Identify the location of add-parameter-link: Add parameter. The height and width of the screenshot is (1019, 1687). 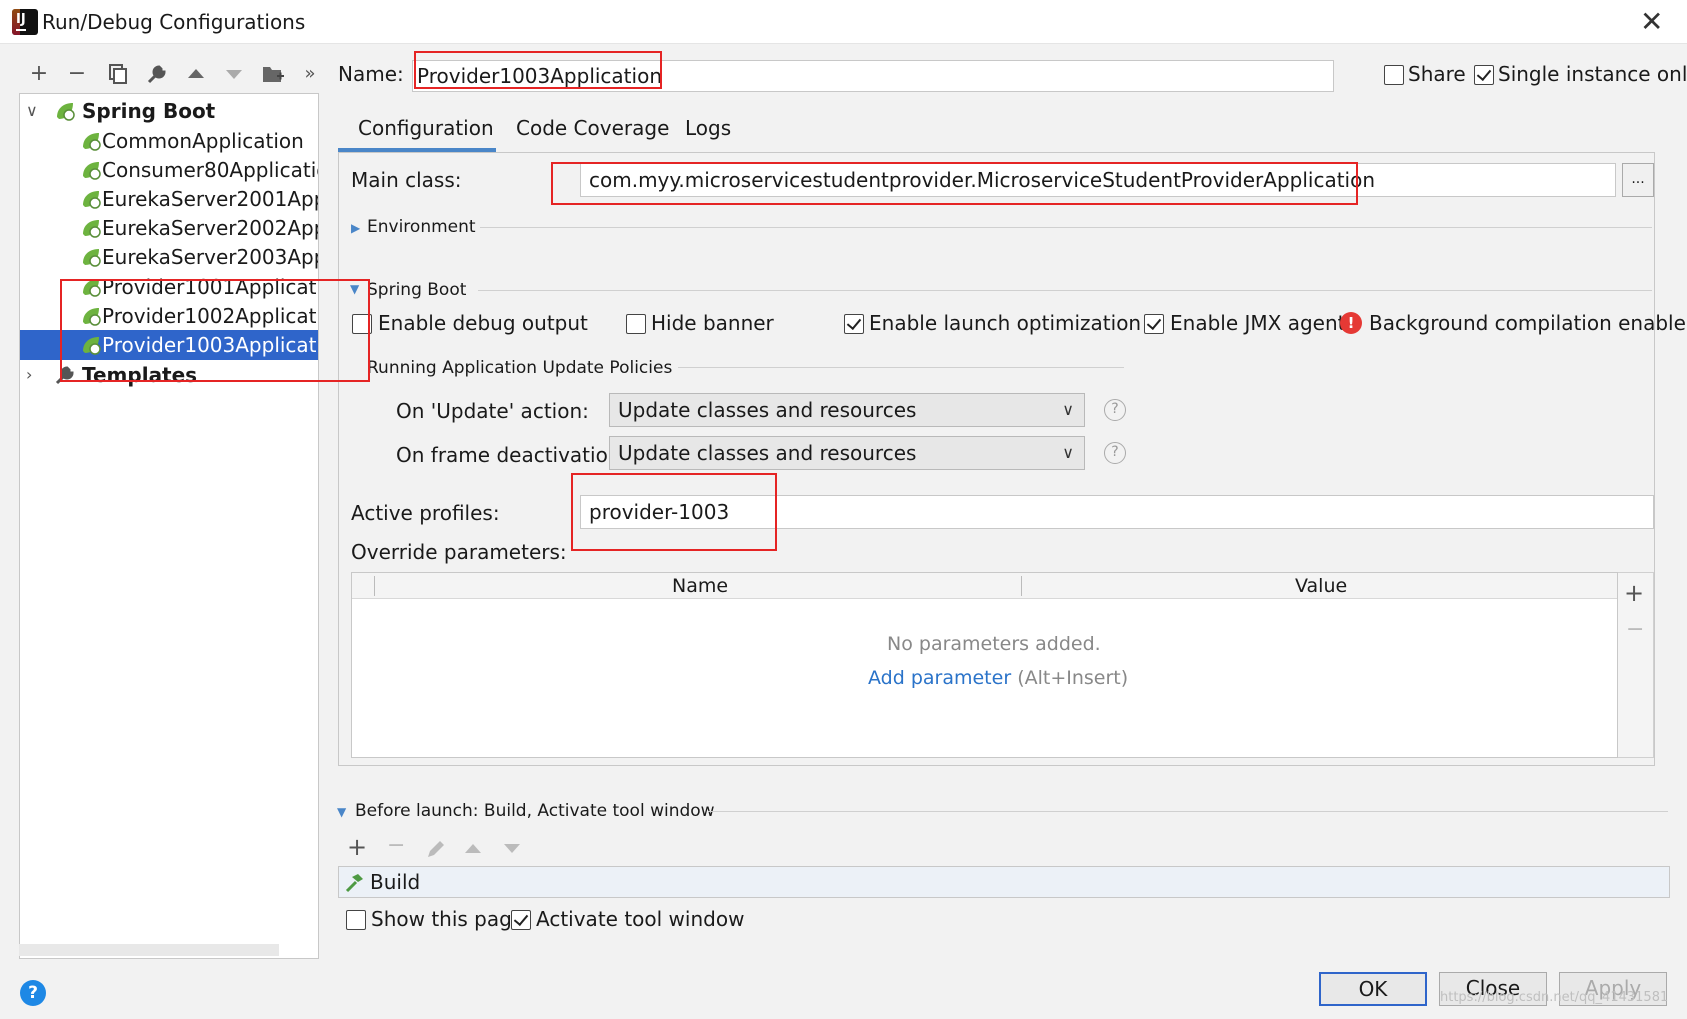
(939, 678).